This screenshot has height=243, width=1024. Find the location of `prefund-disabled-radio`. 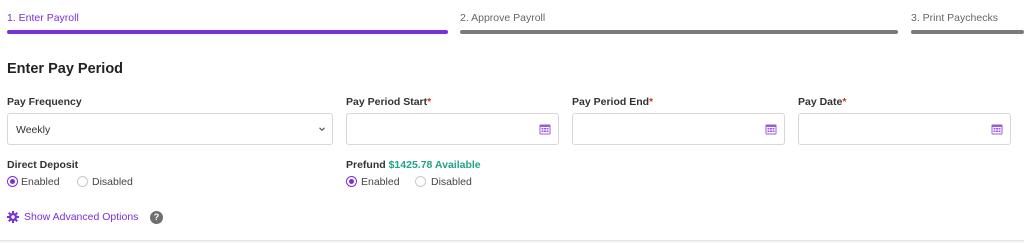

prefund-disabled-radio is located at coordinates (420, 181).